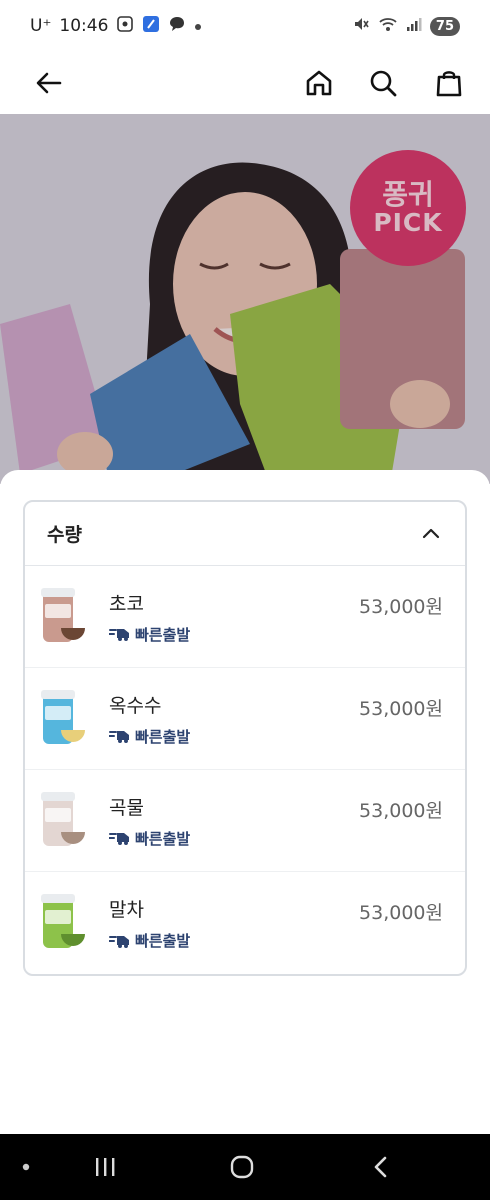 The height and width of the screenshot is (1200, 490). I want to click on screenshot-icon, so click(125, 26).